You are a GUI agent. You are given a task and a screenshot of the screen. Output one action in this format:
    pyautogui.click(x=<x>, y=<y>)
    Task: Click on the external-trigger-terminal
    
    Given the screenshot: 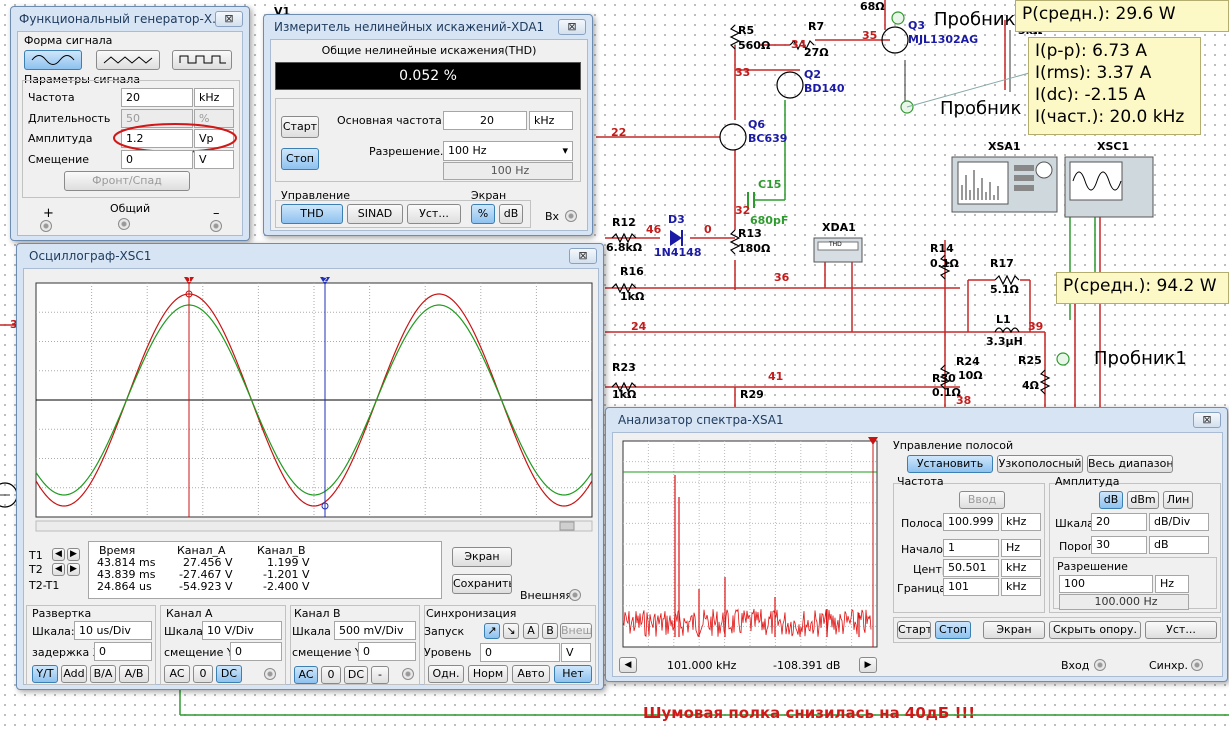 What is the action you would take?
    pyautogui.click(x=575, y=595)
    